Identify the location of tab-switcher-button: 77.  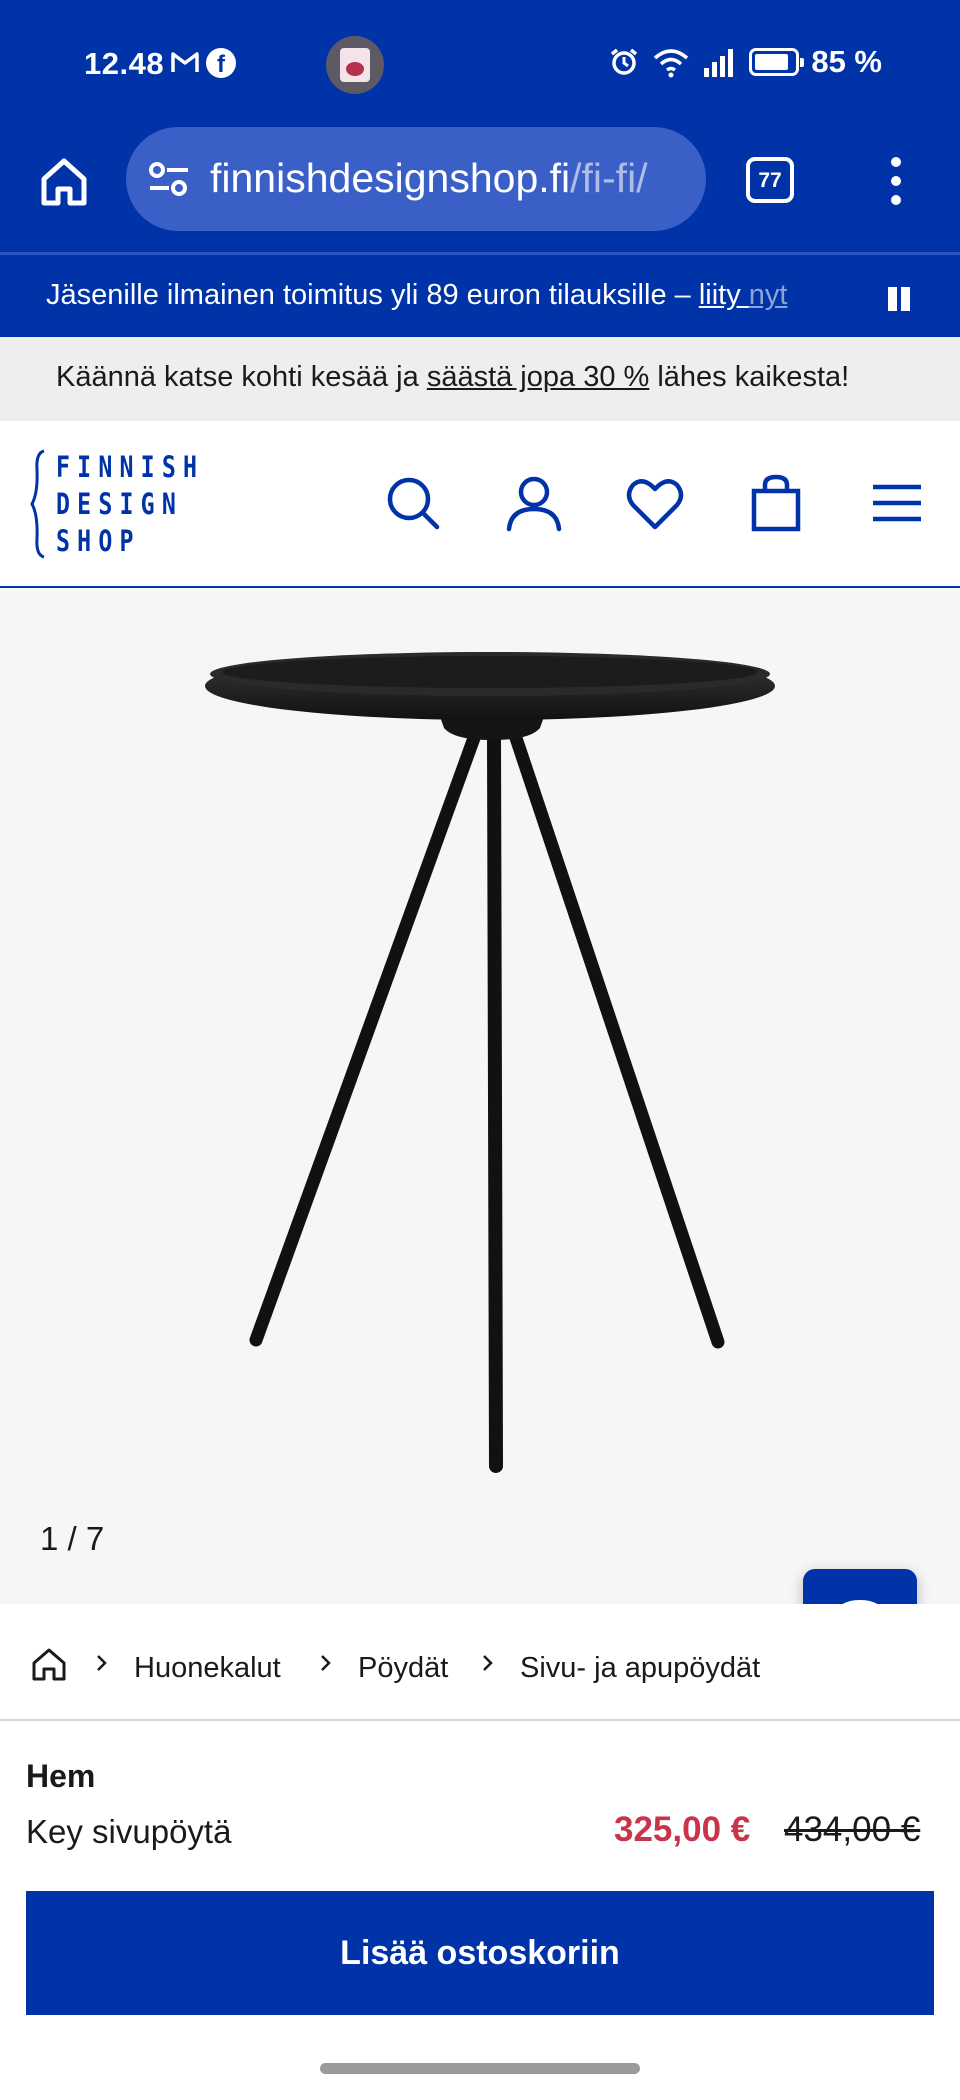
(770, 180).